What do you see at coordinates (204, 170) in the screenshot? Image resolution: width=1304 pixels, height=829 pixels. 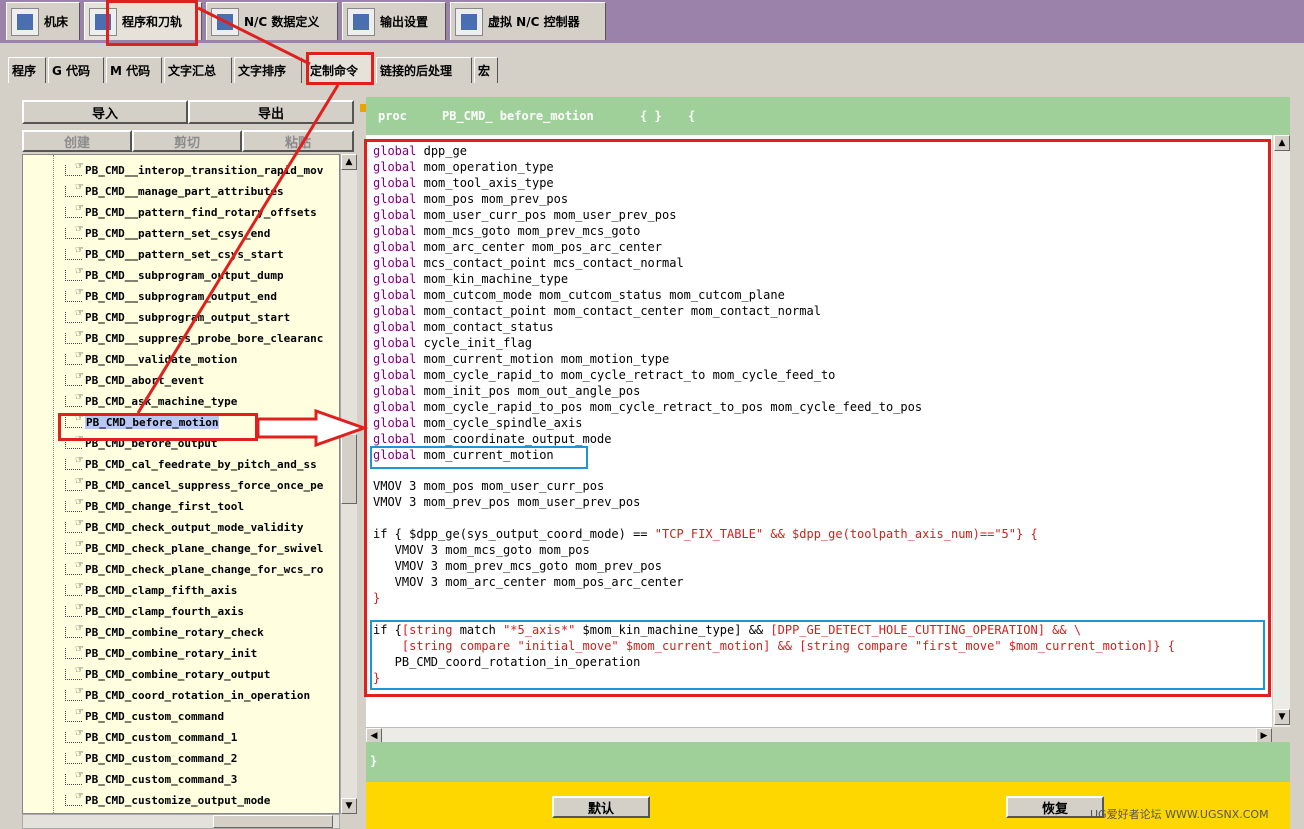 I see `tree-item-label: PB_CMD__interop_transition_rapid_mov` at bounding box center [204, 170].